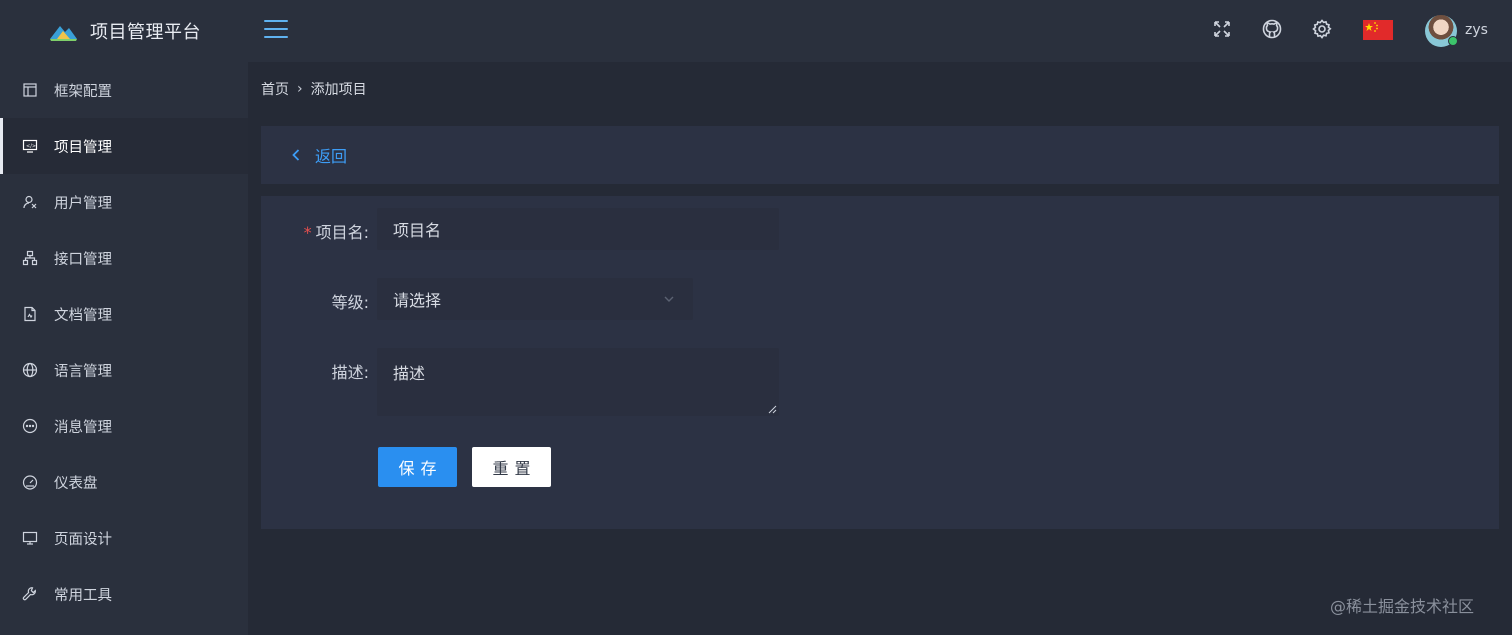 The width and height of the screenshot is (1512, 635). Describe the element at coordinates (880, 155) in the screenshot. I see `back-button: 返回` at that location.